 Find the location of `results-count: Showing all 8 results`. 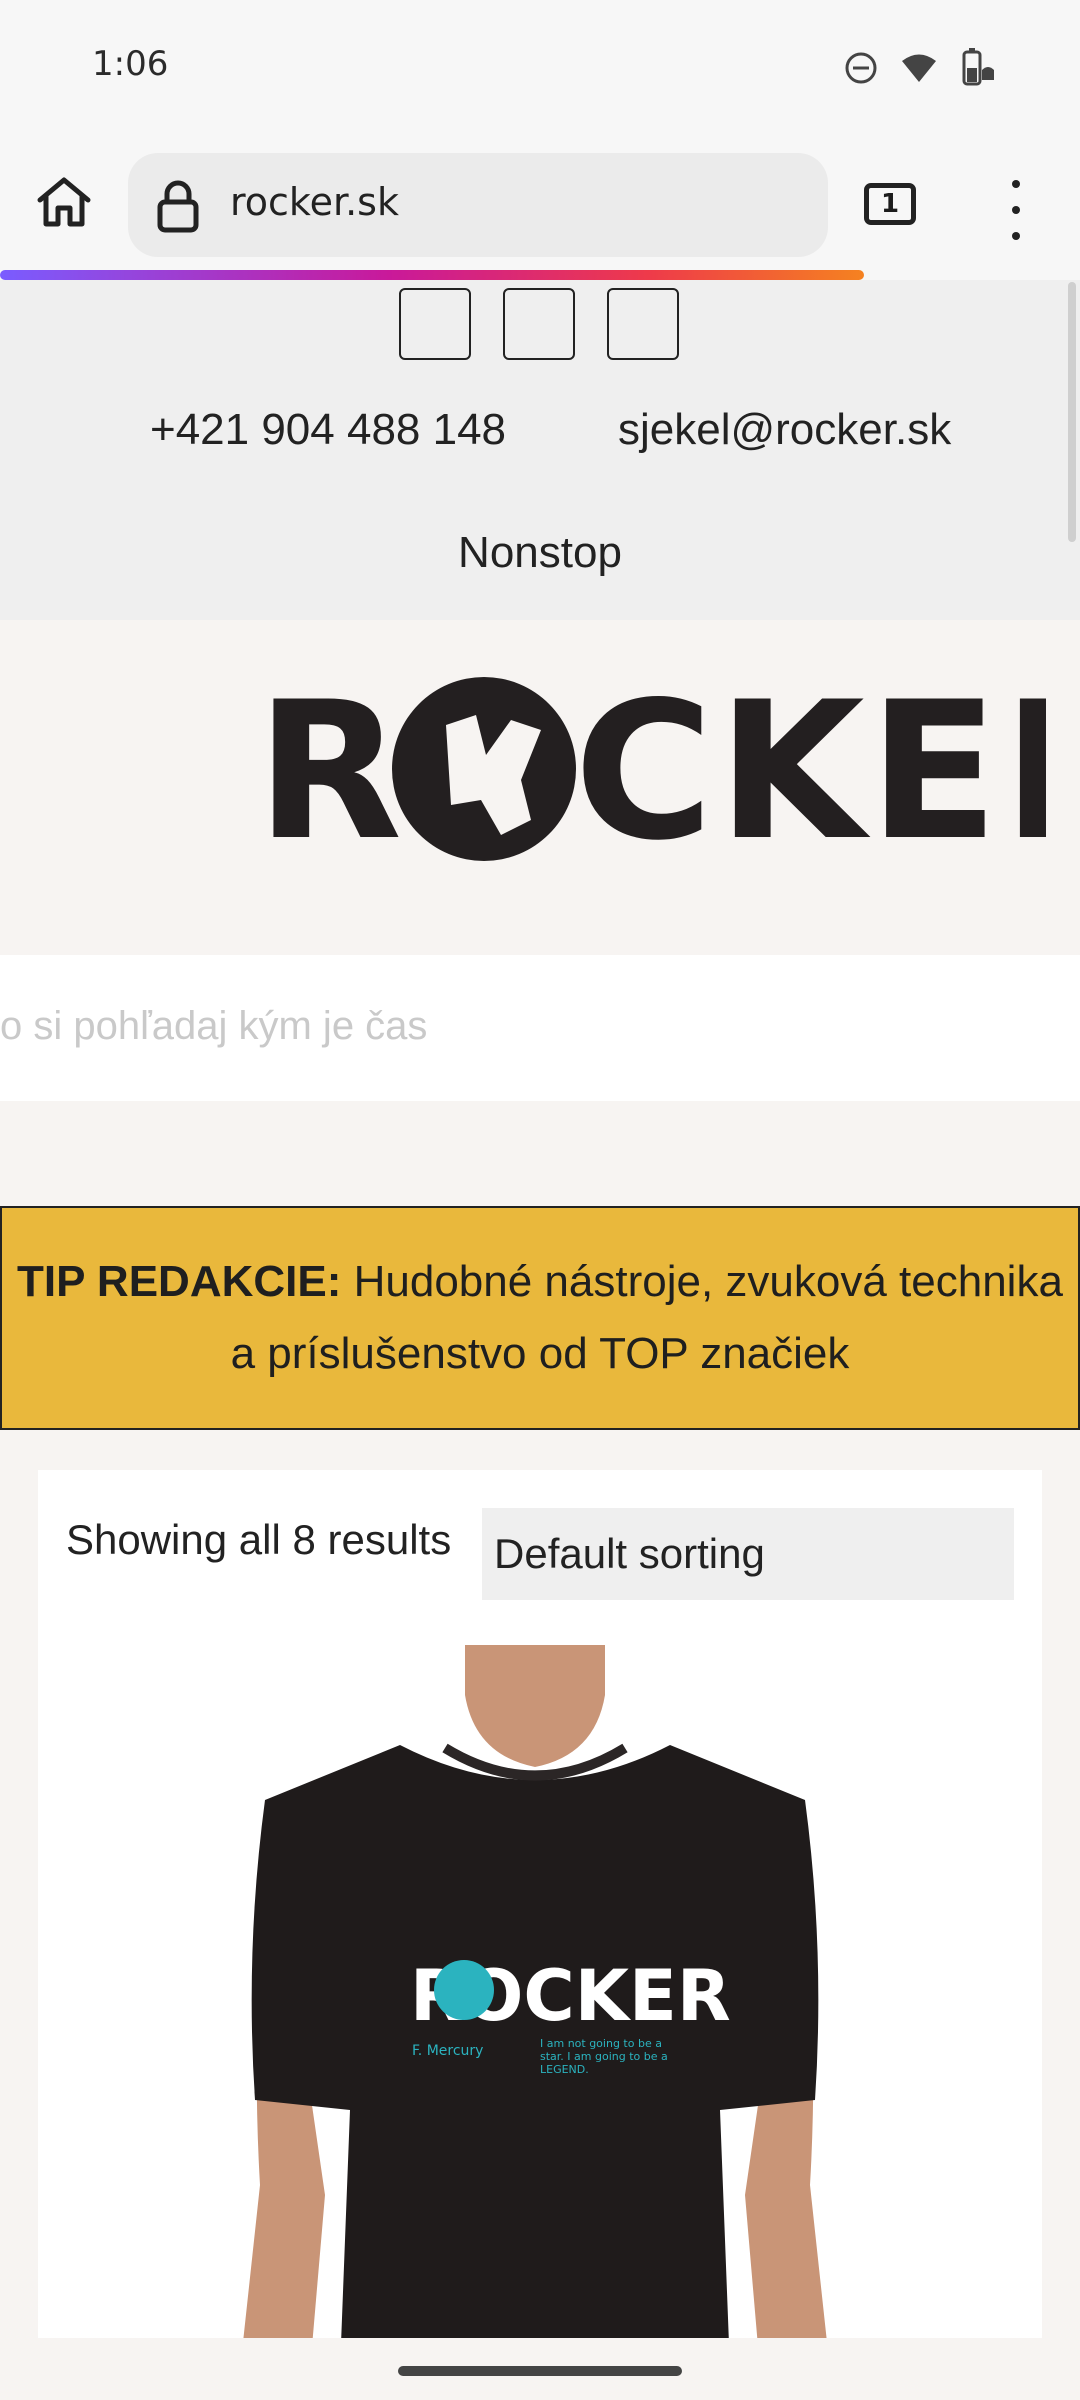

results-count: Showing all 8 results is located at coordinates (259, 1539).